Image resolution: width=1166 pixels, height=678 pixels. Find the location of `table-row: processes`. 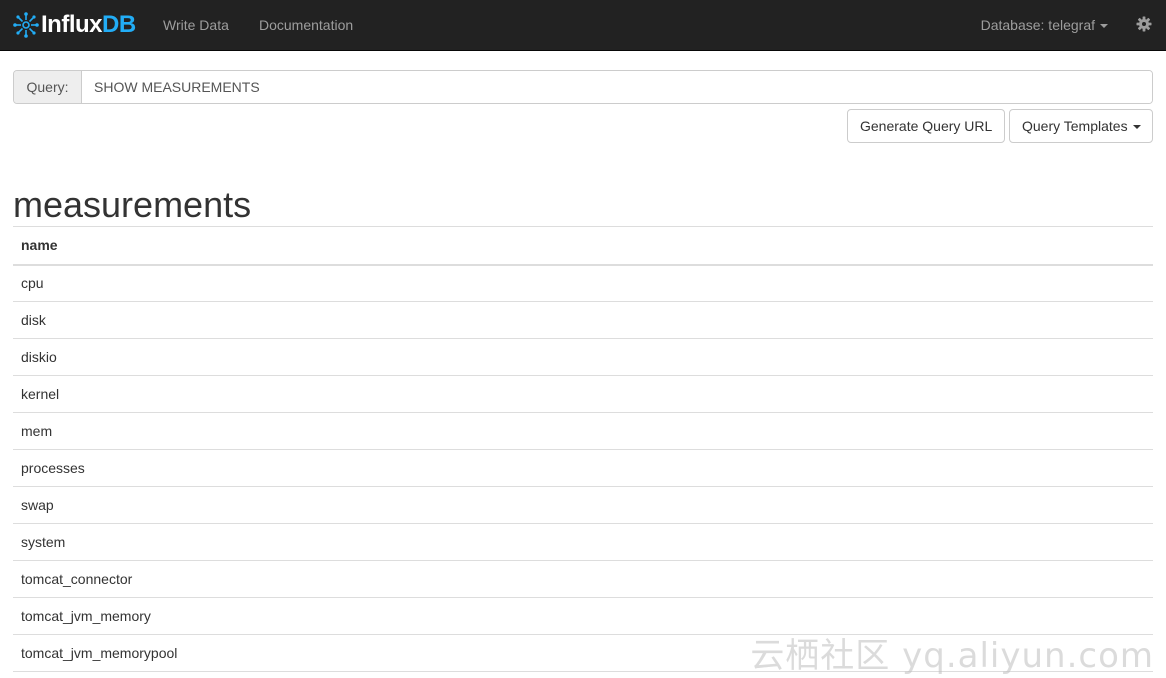

table-row: processes is located at coordinates (583, 468).